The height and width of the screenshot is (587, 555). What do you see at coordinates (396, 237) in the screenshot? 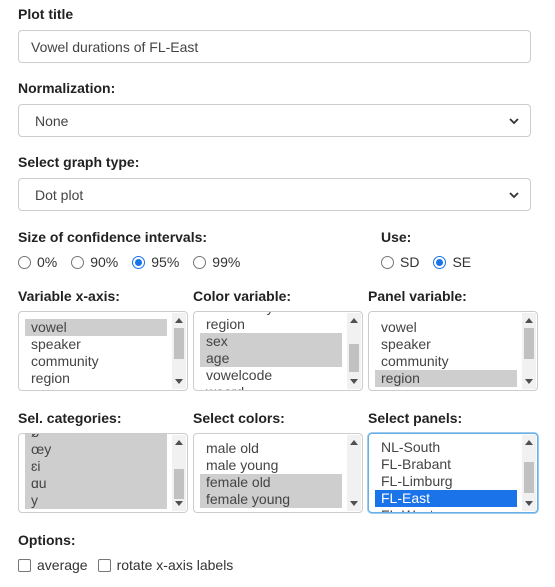
I see `use-label: Use:` at bounding box center [396, 237].